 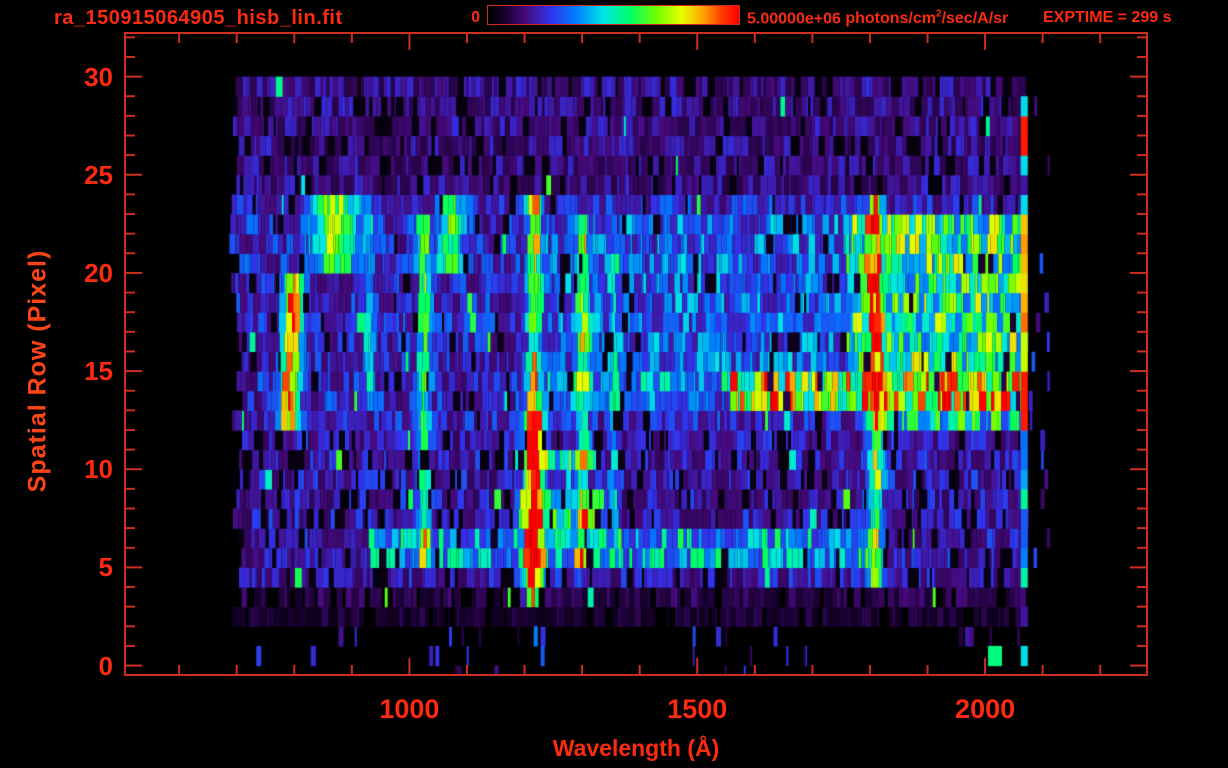 What do you see at coordinates (409, 709) in the screenshot?
I see `x-tick-label: 1000` at bounding box center [409, 709].